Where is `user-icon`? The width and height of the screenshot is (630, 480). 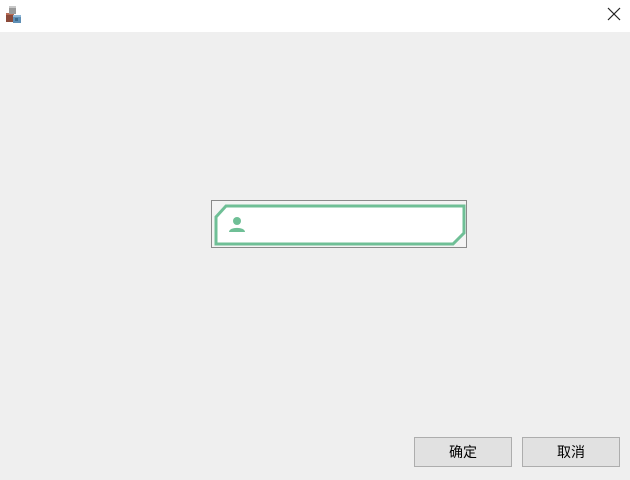
user-icon is located at coordinates (237, 224).